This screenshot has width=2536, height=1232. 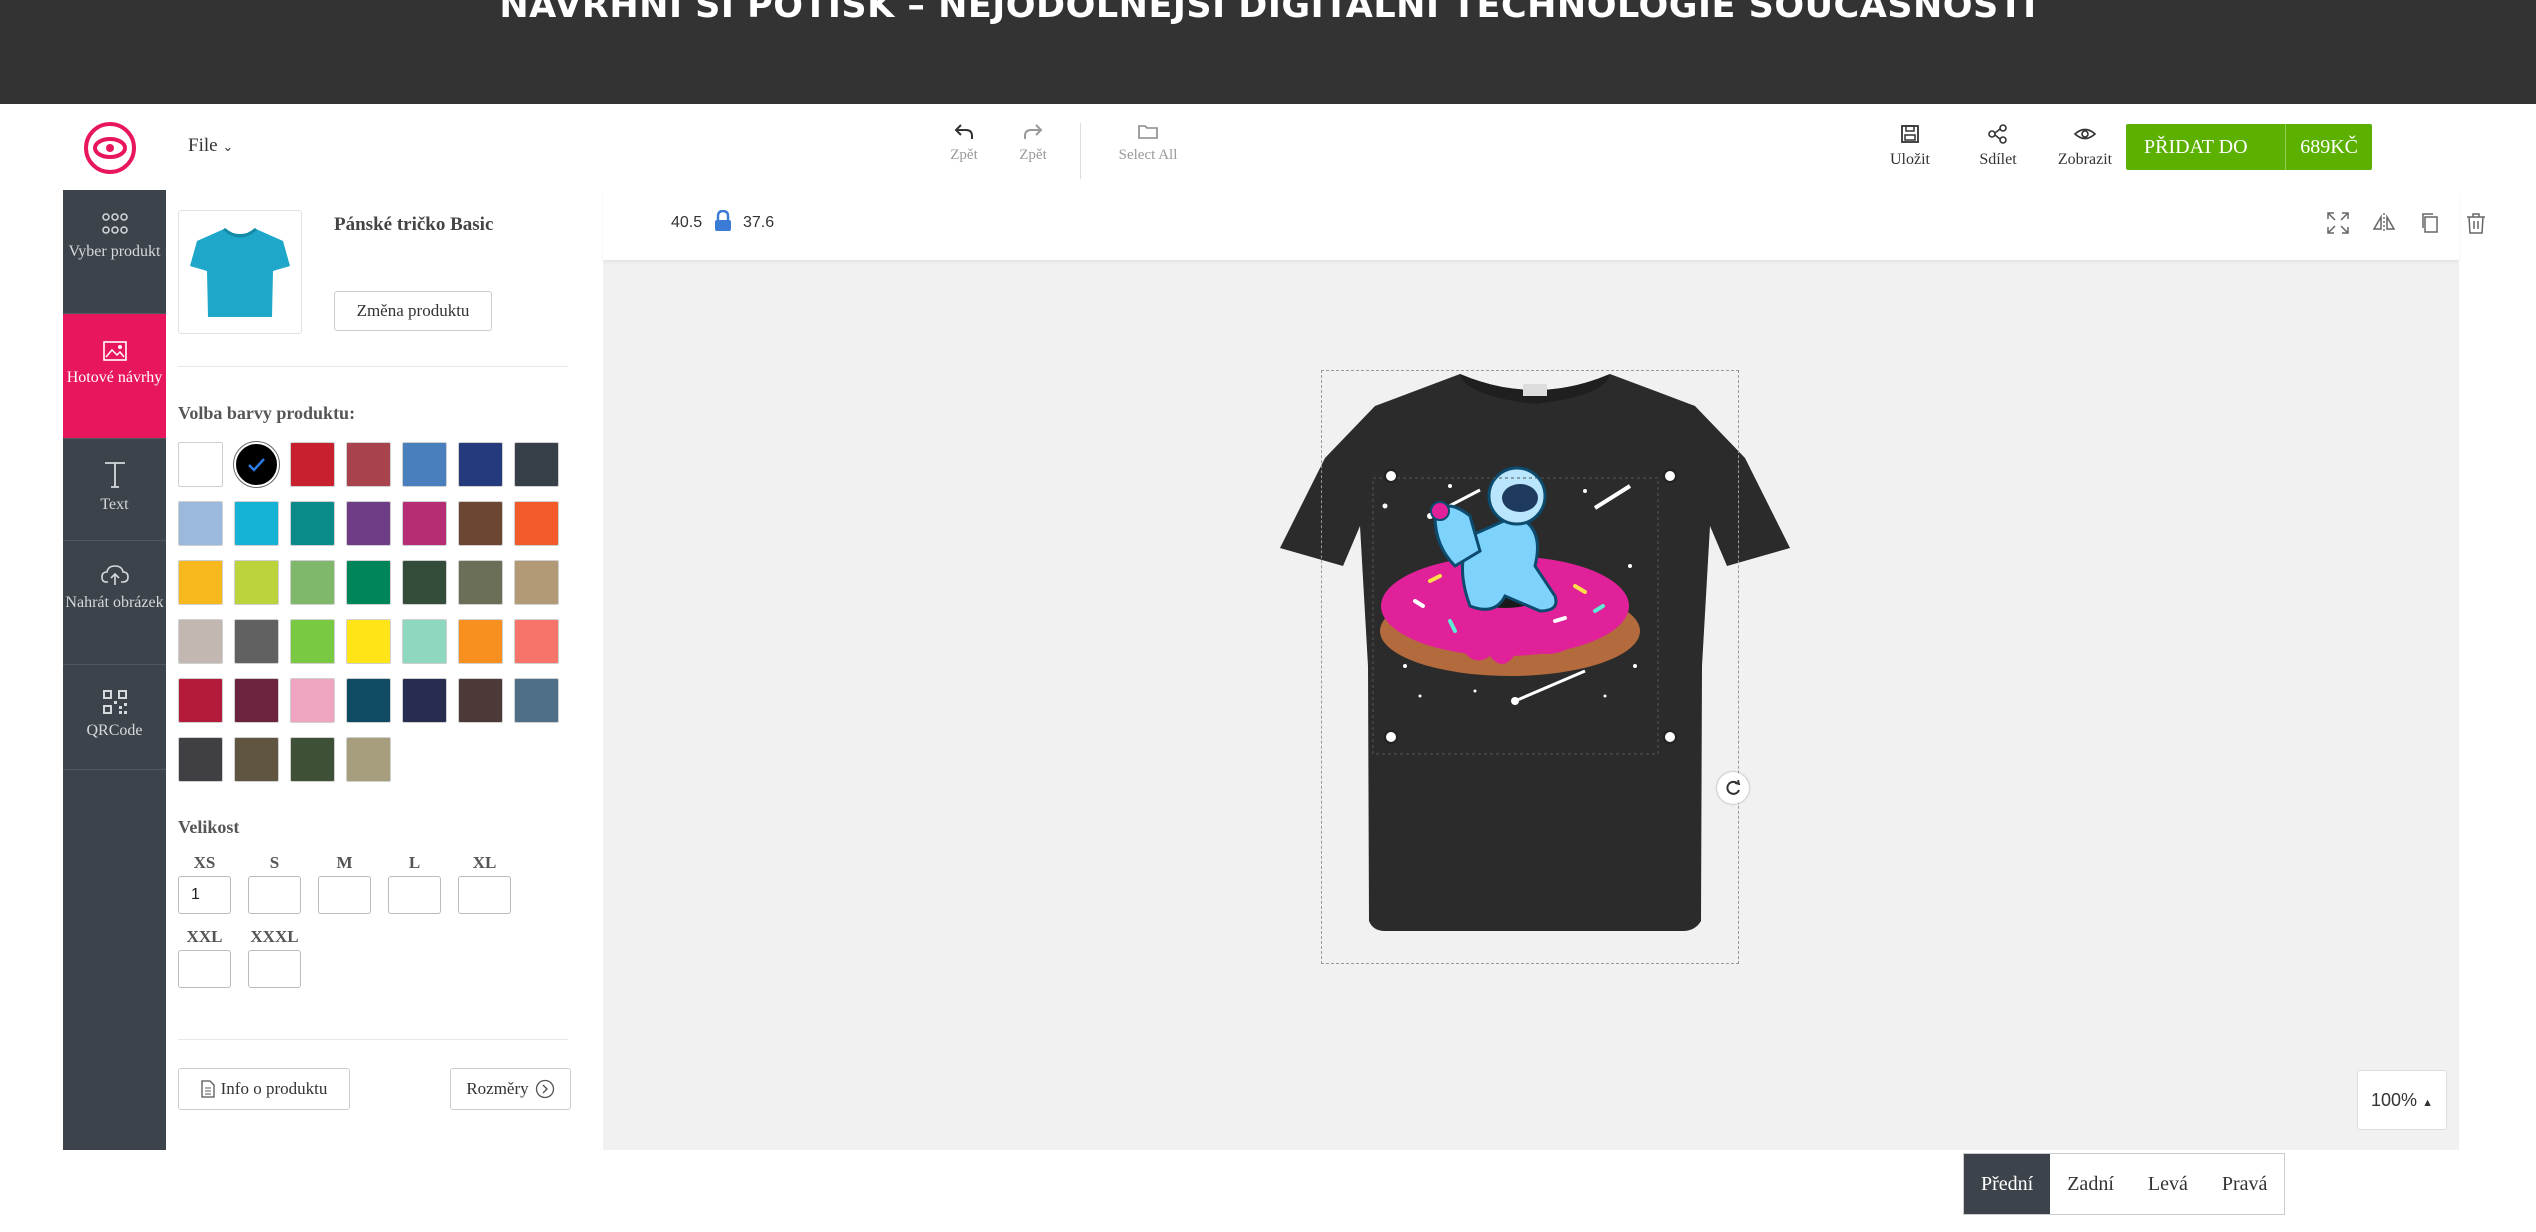 What do you see at coordinates (2090, 1184) in the screenshot?
I see `tab-back: Zadní` at bounding box center [2090, 1184].